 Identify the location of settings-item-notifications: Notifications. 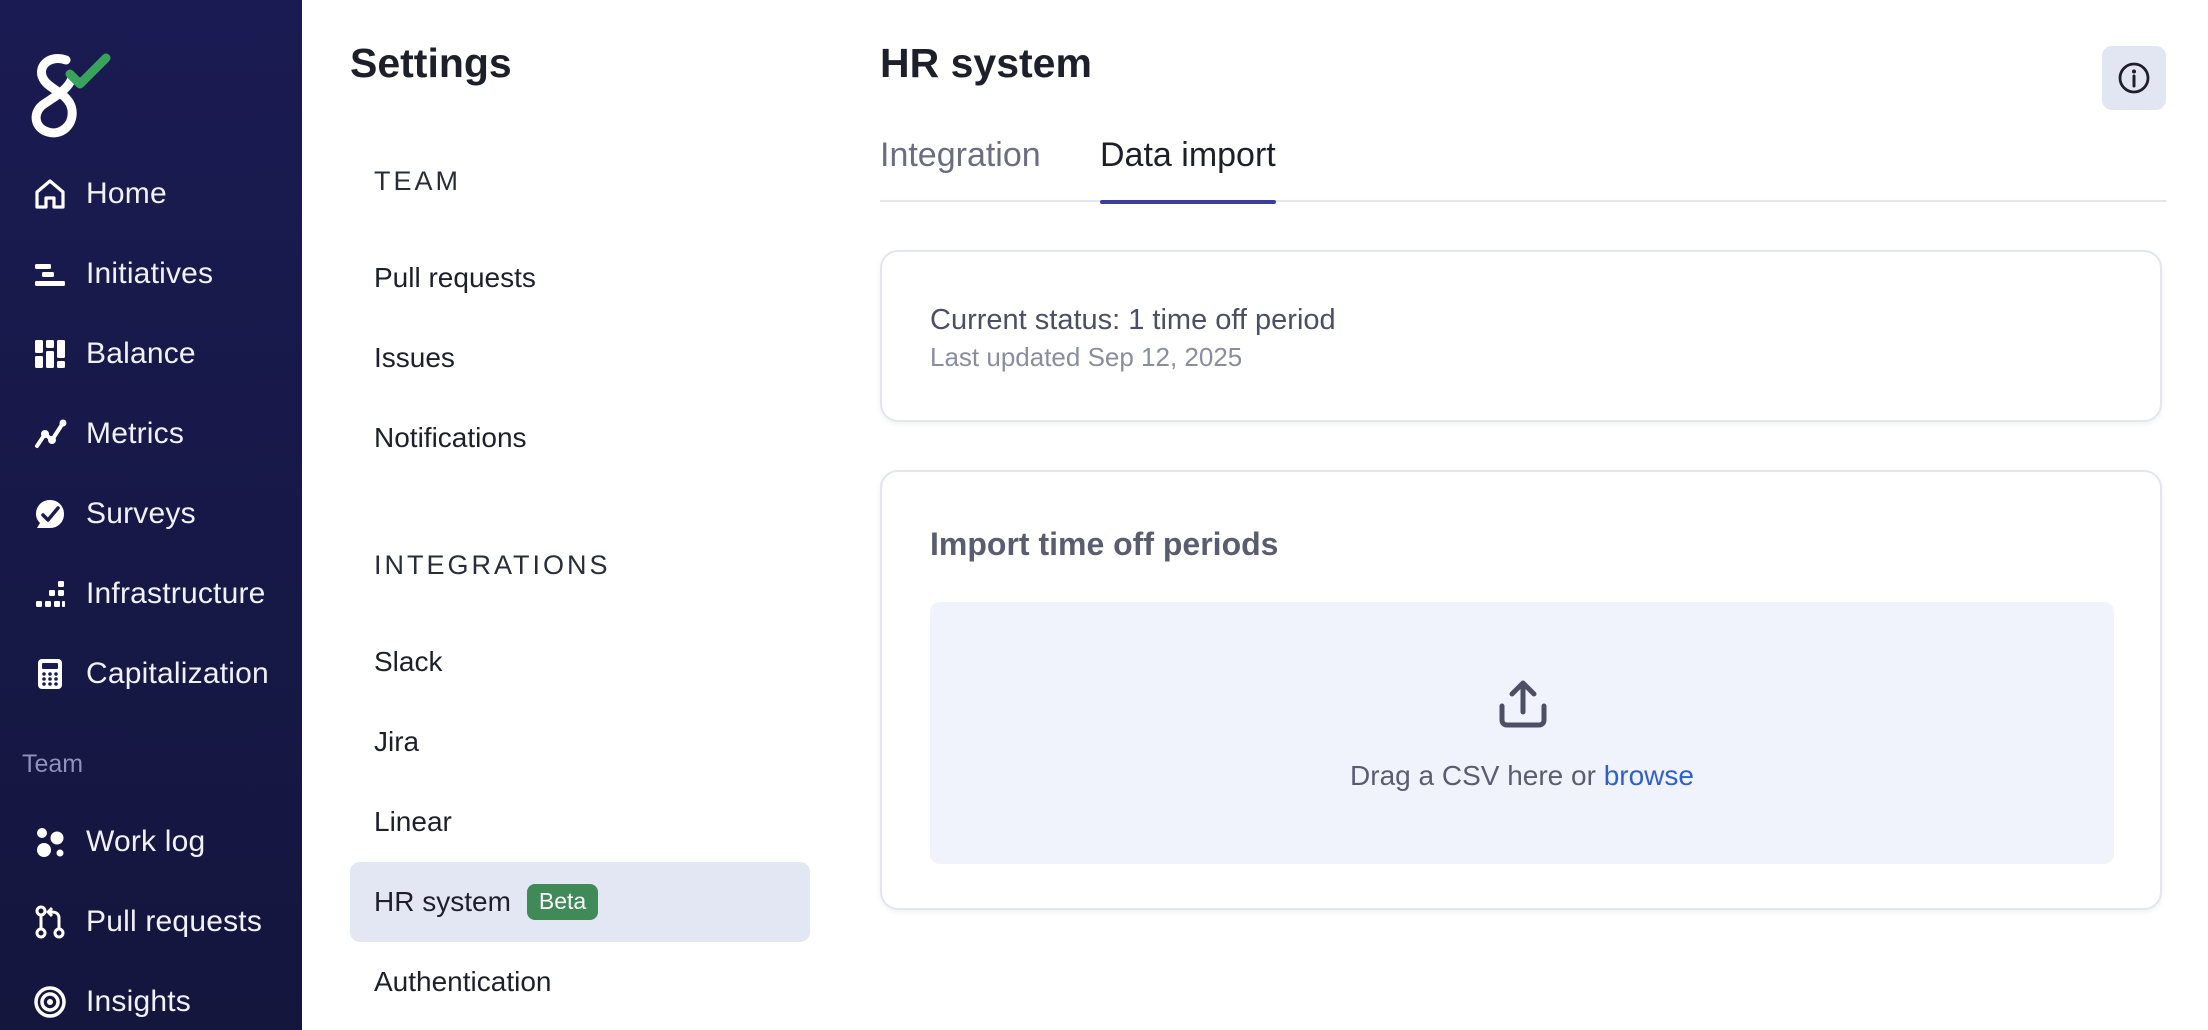
(580, 438).